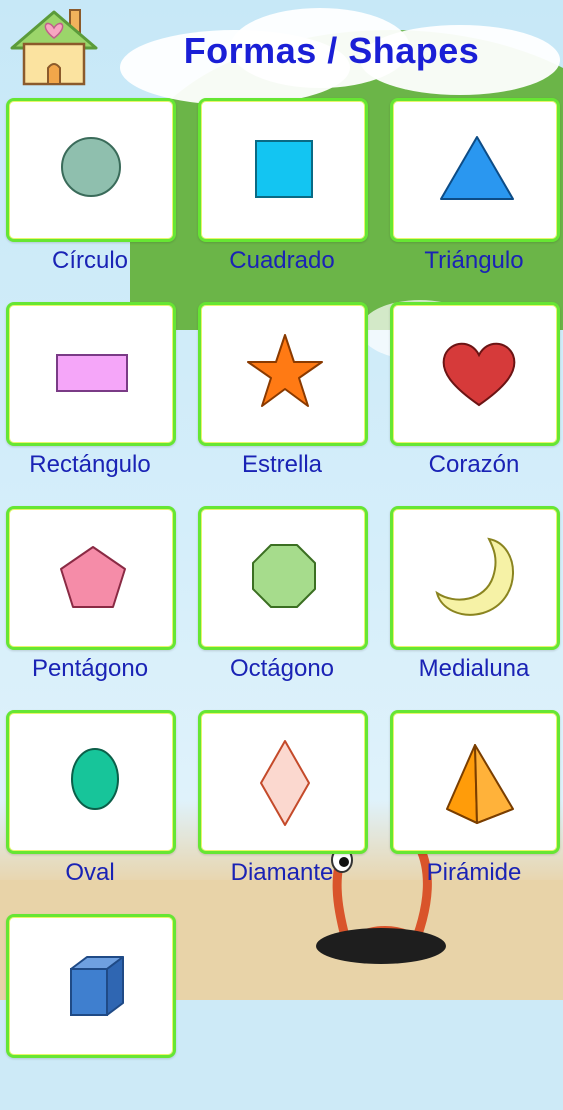 This screenshot has width=563, height=1110. I want to click on page-title: Formas / Shapes, so click(331, 50).